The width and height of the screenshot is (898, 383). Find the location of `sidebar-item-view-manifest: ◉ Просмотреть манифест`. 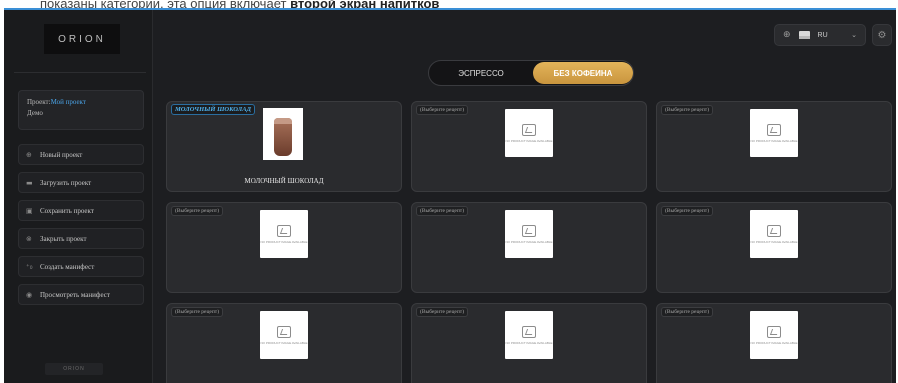

sidebar-item-view-manifest: ◉ Просмотреть манифест is located at coordinates (81, 294).